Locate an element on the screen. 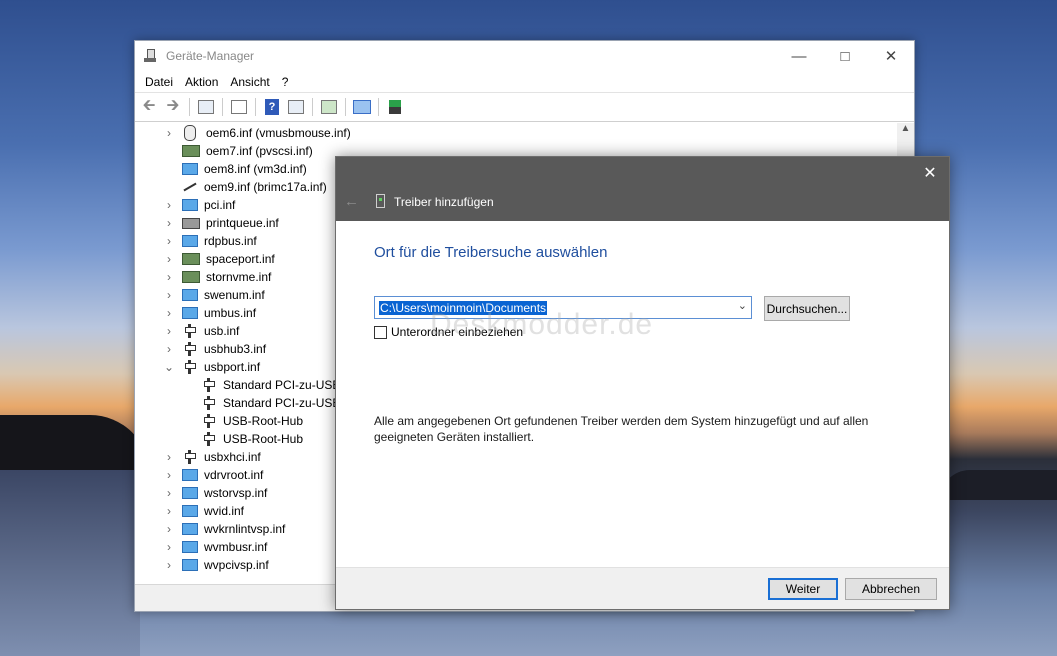 The width and height of the screenshot is (1057, 656). tree-item-label: umbus.inf is located at coordinates (230, 313).